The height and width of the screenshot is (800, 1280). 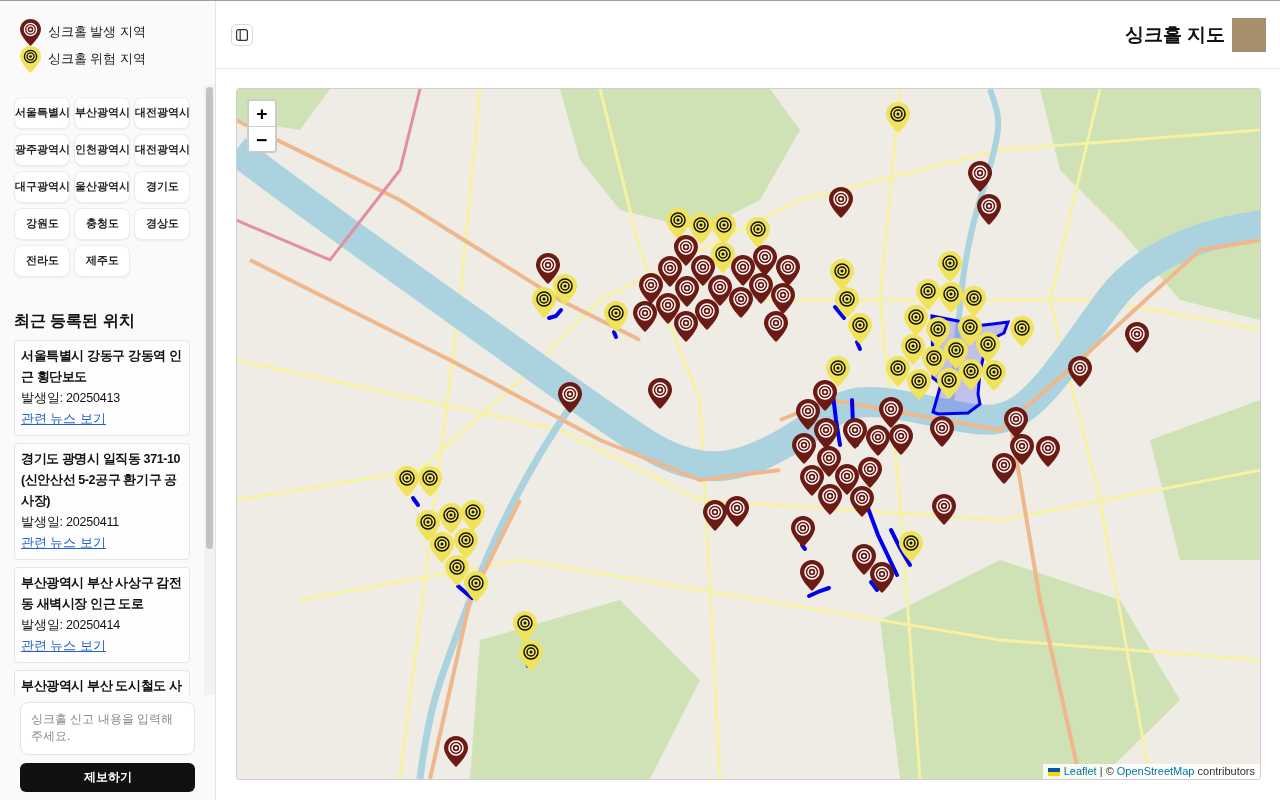 I want to click on report-textarea: 싱크홀 신고 내용을 입력해주세요., so click(x=107, y=728).